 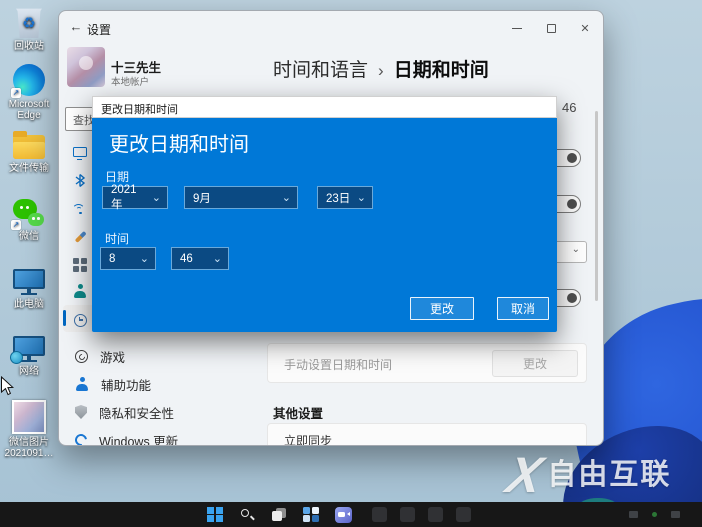 I want to click on current-time-fragment: 46, so click(x=569, y=107).